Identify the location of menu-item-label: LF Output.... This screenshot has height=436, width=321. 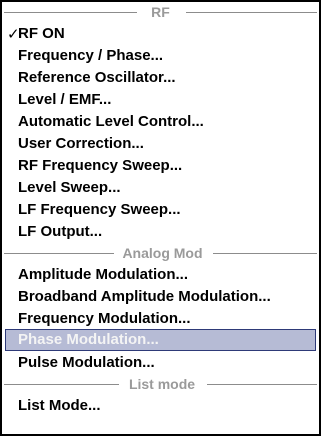
(60, 231).